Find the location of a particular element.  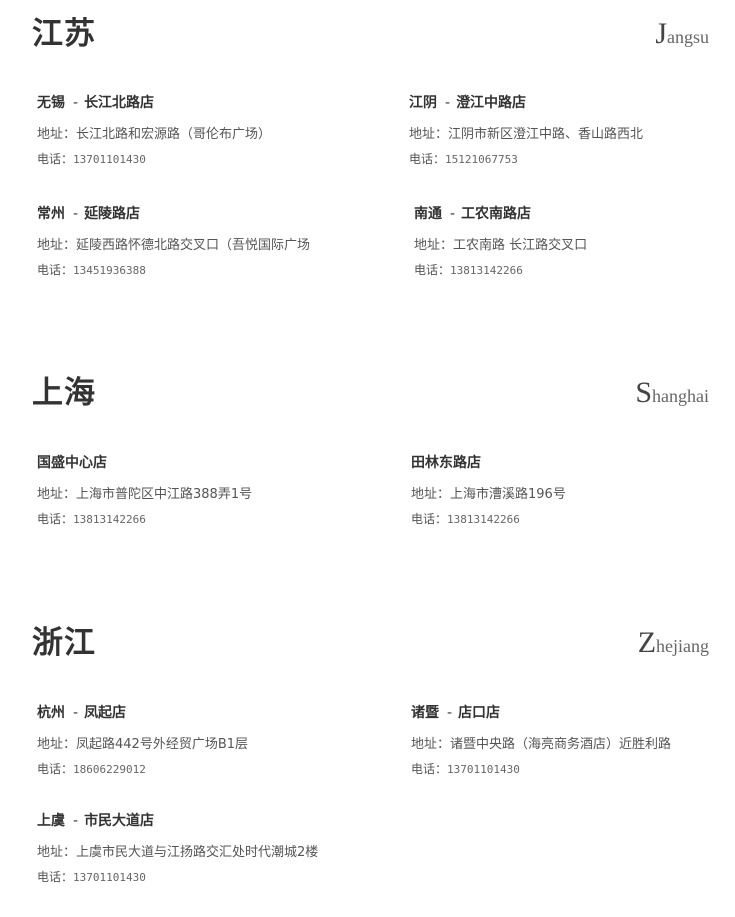

store-branch: 凤起店 is located at coordinates (105, 713).